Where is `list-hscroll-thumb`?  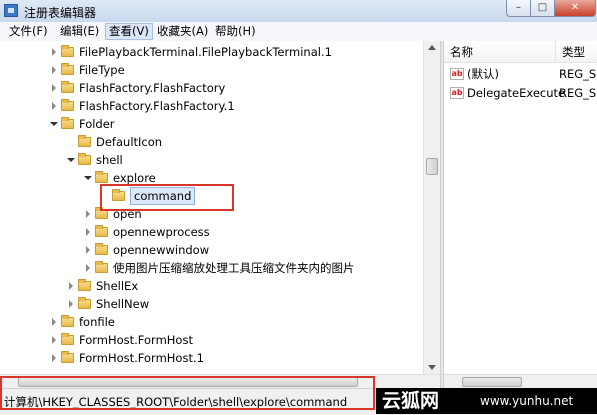 list-hscroll-thumb is located at coordinates (492, 382).